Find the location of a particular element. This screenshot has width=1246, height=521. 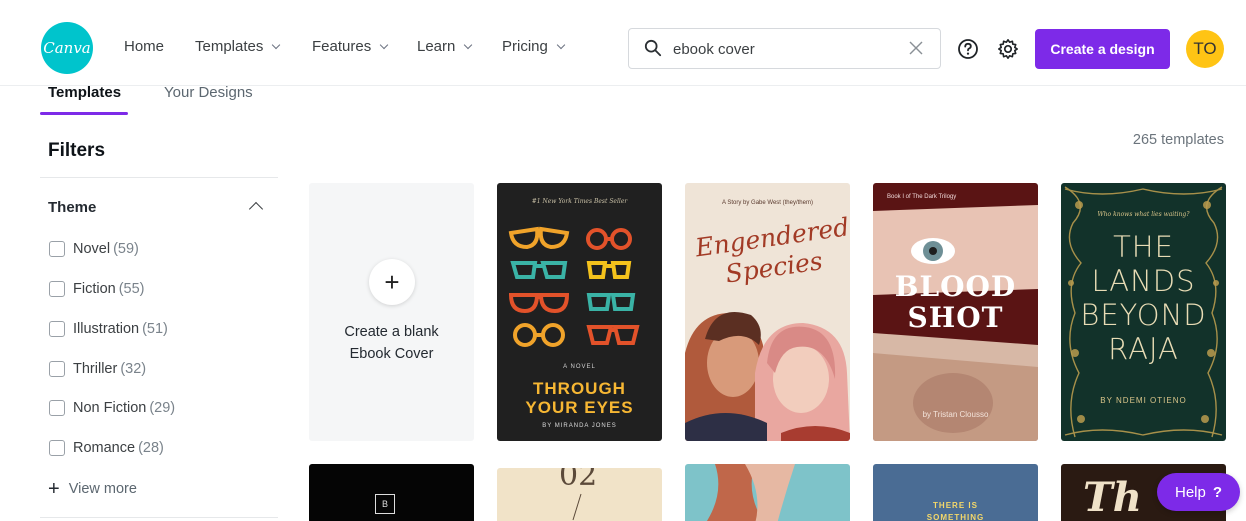

cover-tagline: #1 New York Times Best Seller is located at coordinates (579, 201).